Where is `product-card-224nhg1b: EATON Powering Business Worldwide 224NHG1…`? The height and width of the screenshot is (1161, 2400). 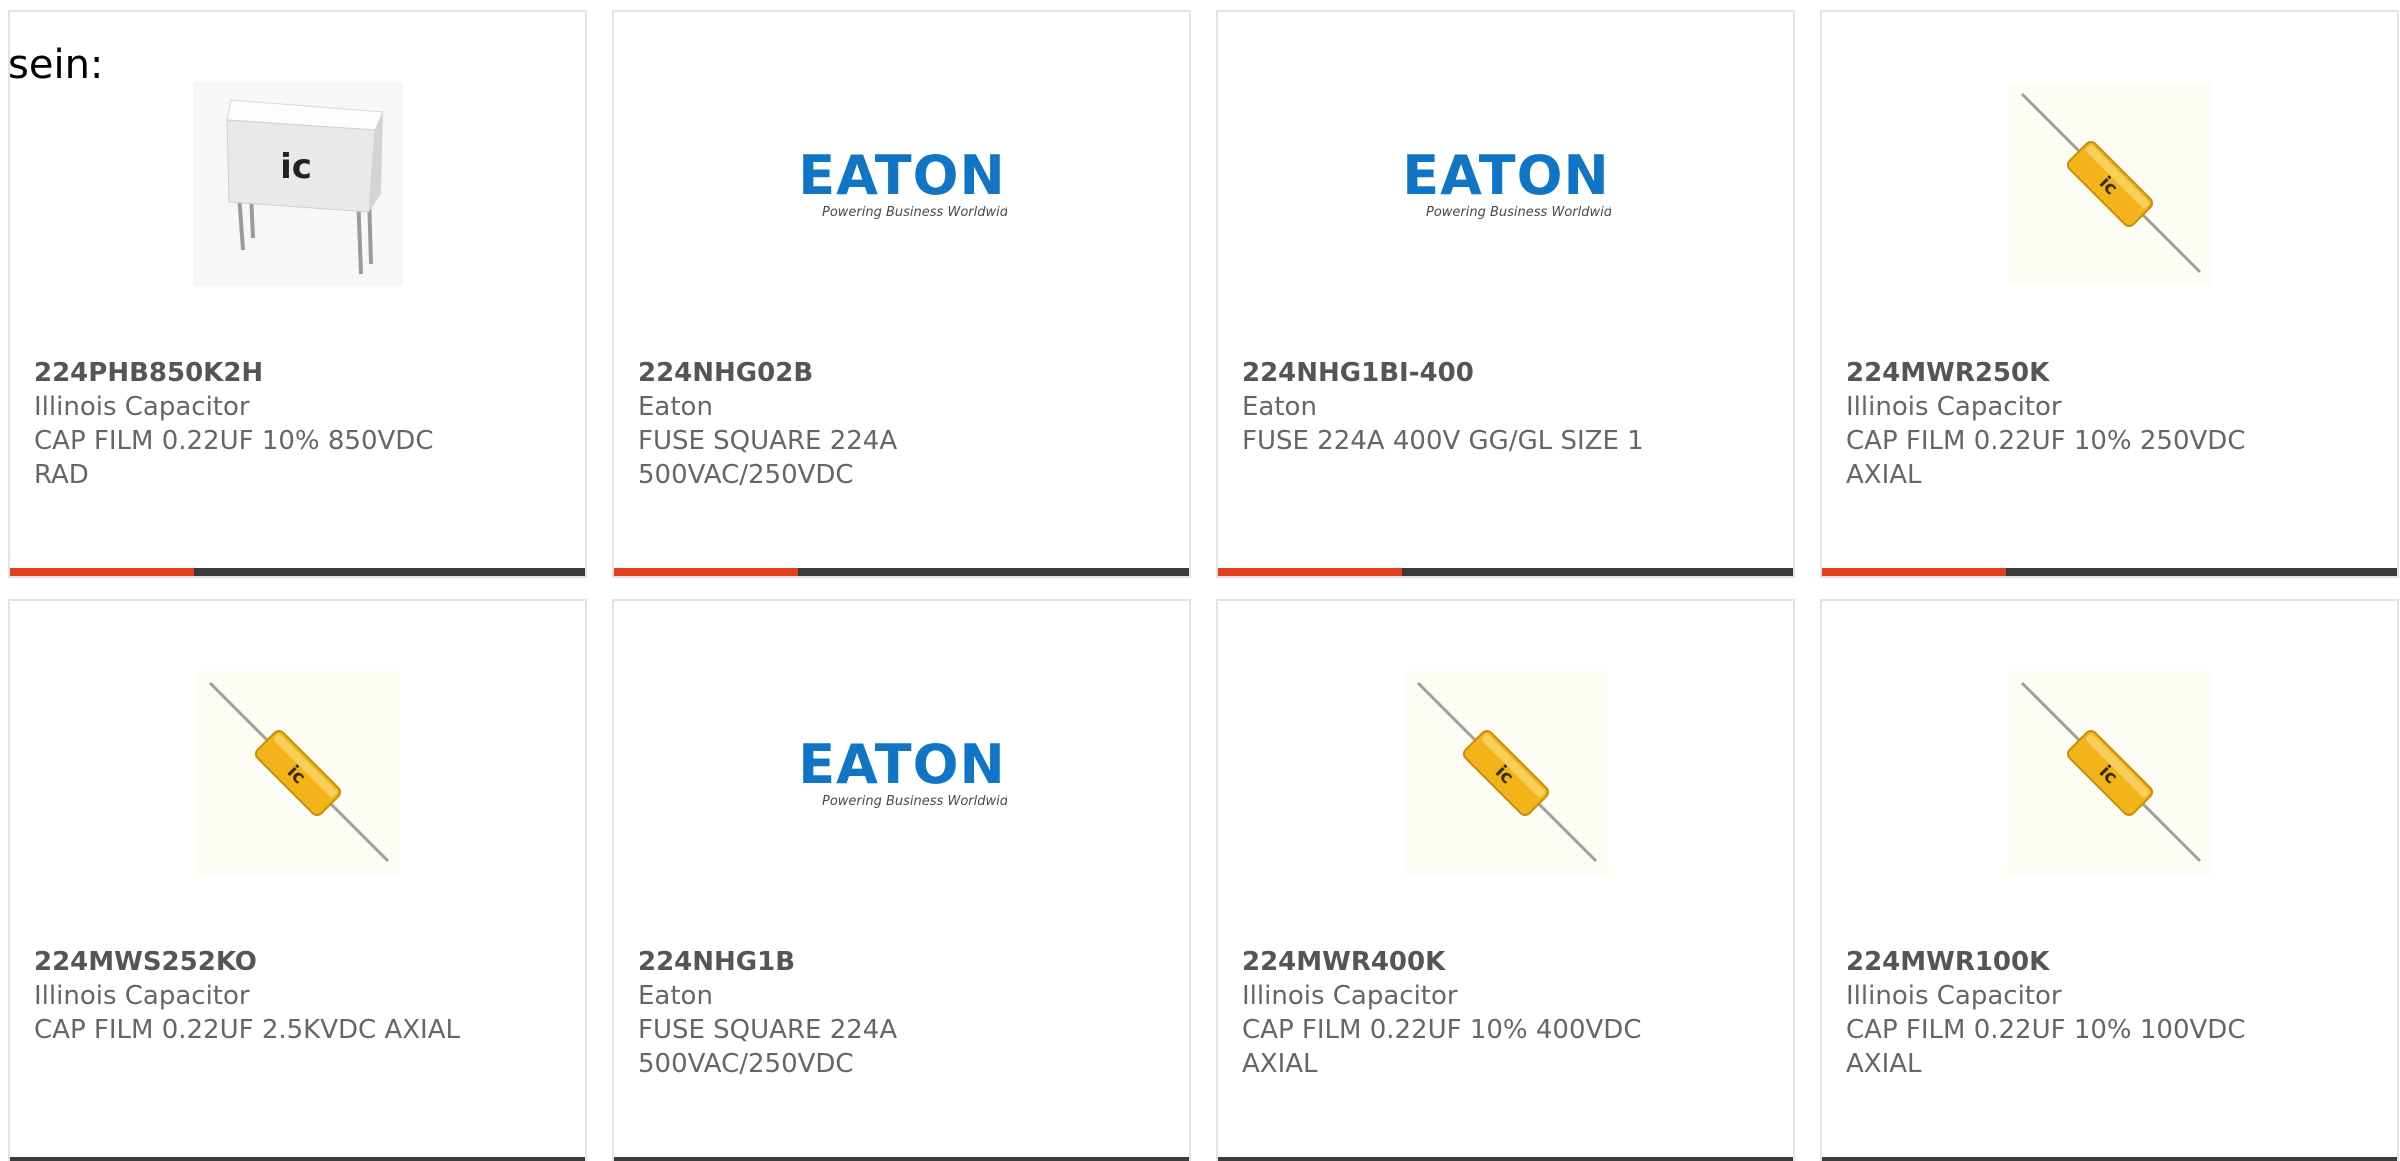 product-card-224nhg1b: EATON Powering Business Worldwide 224NHG1… is located at coordinates (901, 880).